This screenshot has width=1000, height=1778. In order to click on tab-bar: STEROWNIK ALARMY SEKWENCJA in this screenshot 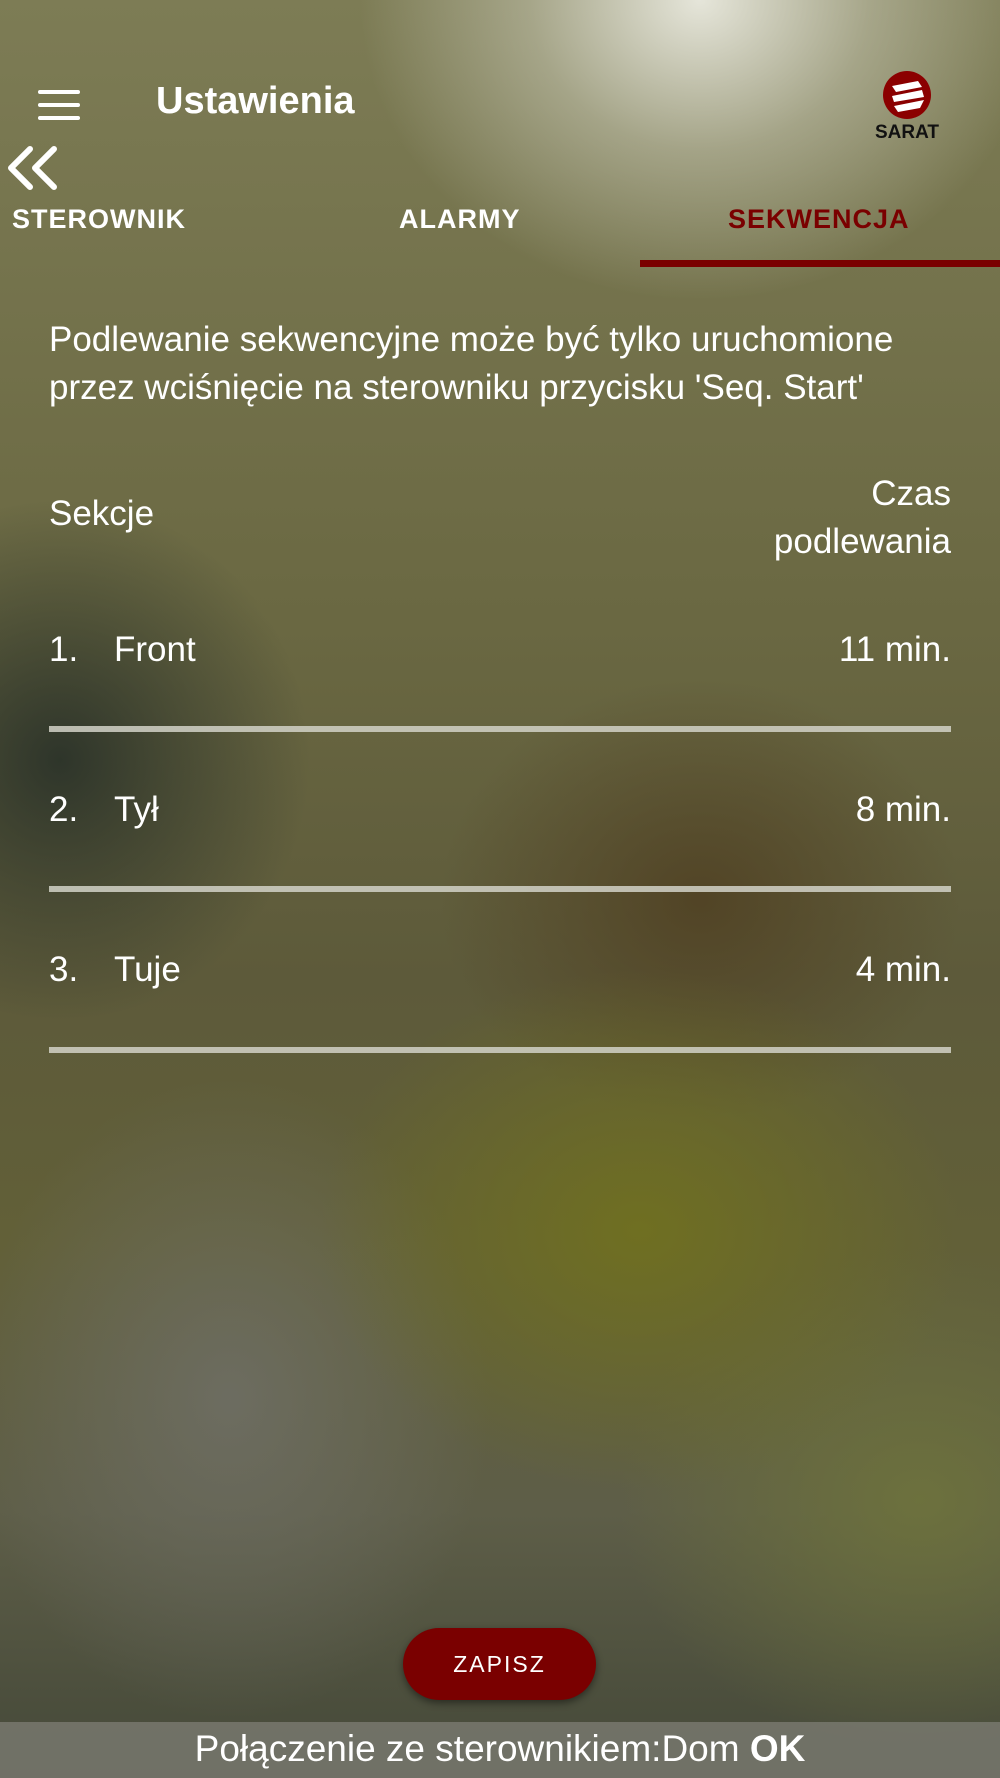, I will do `click(500, 231)`.